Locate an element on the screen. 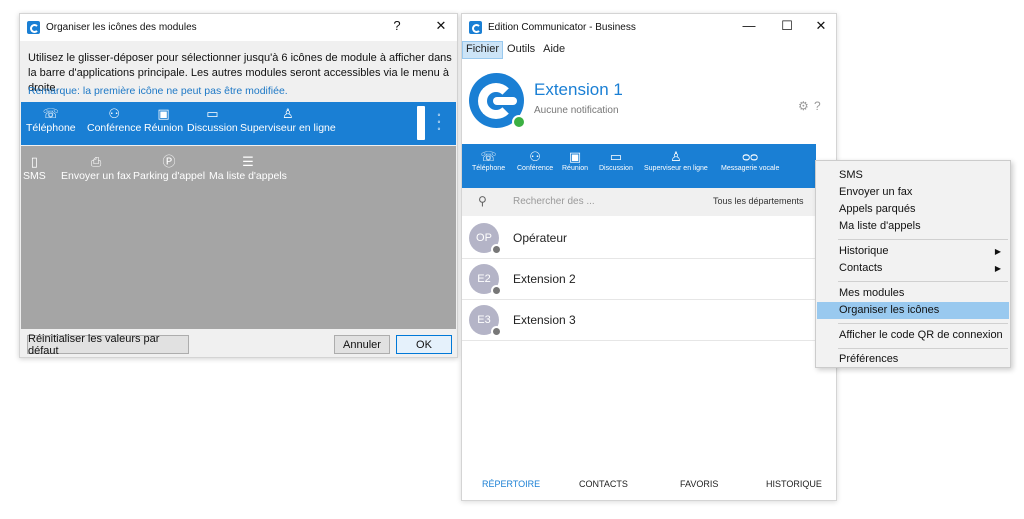  main-titlebar: Edition Communicator - Business — ☐ ✕ is located at coordinates (649, 27).